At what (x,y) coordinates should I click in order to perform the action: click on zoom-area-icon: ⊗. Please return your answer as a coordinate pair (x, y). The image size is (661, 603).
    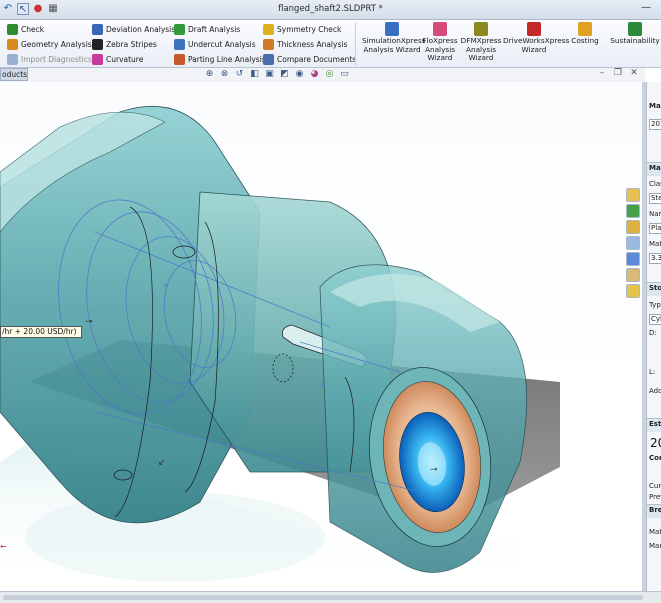
    Looking at the image, I should click on (224, 74).